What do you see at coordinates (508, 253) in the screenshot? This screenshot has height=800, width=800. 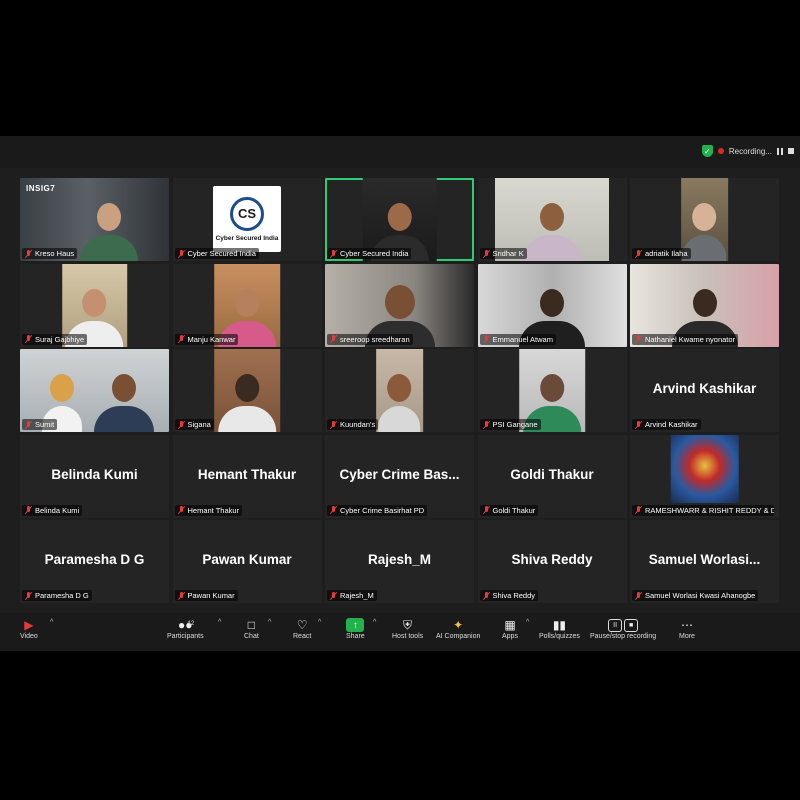 I see `participant-name: Sridhar K` at bounding box center [508, 253].